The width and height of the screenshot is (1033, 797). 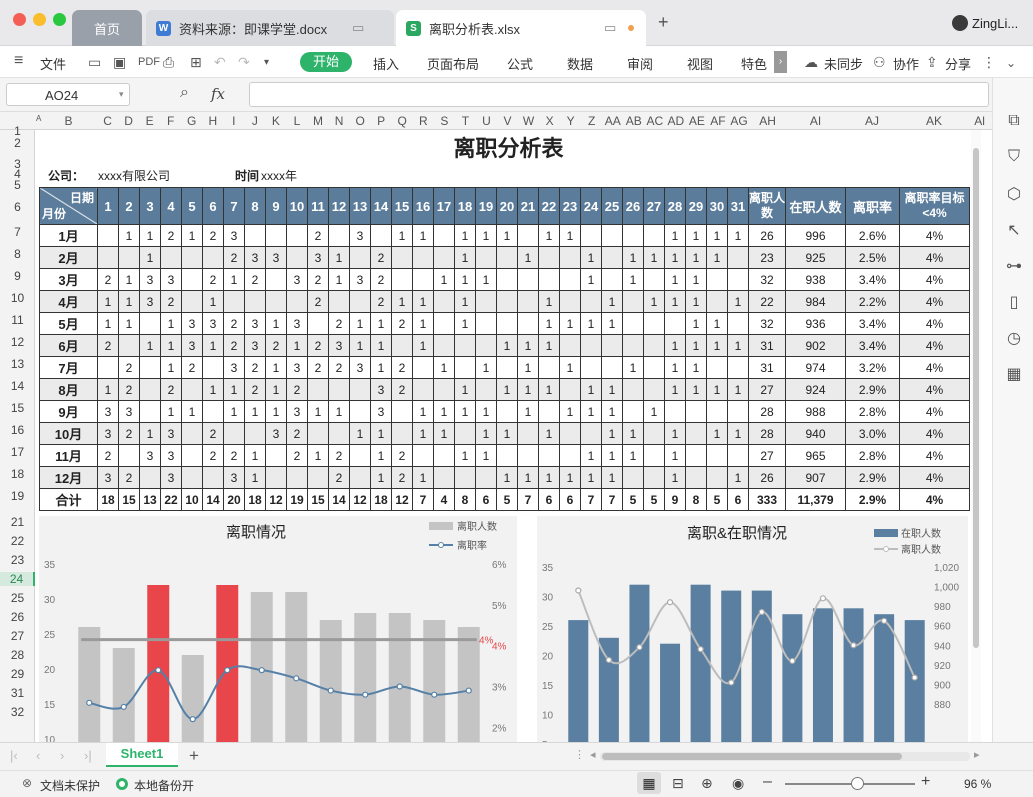 What do you see at coordinates (191, 121) in the screenshot?
I see `column-header: G` at bounding box center [191, 121].